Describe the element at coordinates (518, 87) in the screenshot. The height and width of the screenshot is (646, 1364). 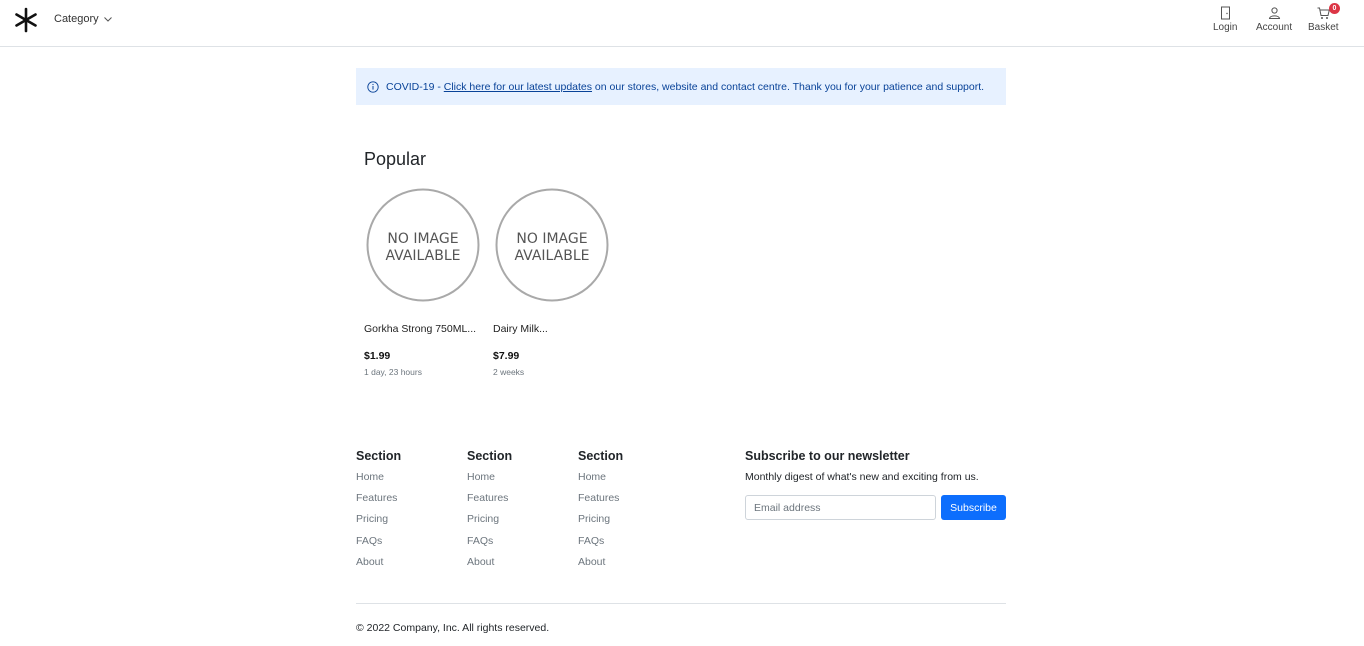
I see `alert-updates-link: Click here for our latest updates` at that location.